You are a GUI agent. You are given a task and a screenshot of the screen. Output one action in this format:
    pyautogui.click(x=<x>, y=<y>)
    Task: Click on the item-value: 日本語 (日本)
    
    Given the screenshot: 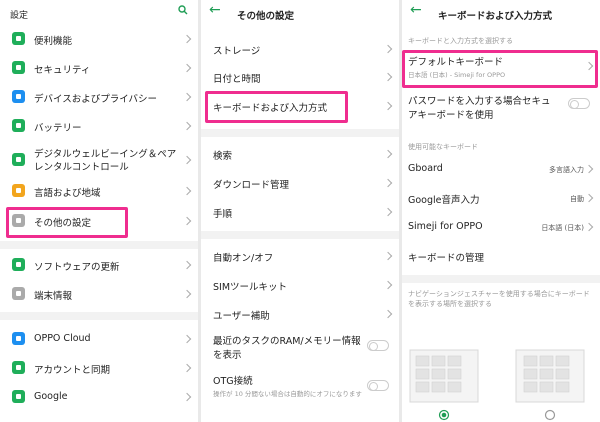 What is the action you would take?
    pyautogui.click(x=562, y=228)
    